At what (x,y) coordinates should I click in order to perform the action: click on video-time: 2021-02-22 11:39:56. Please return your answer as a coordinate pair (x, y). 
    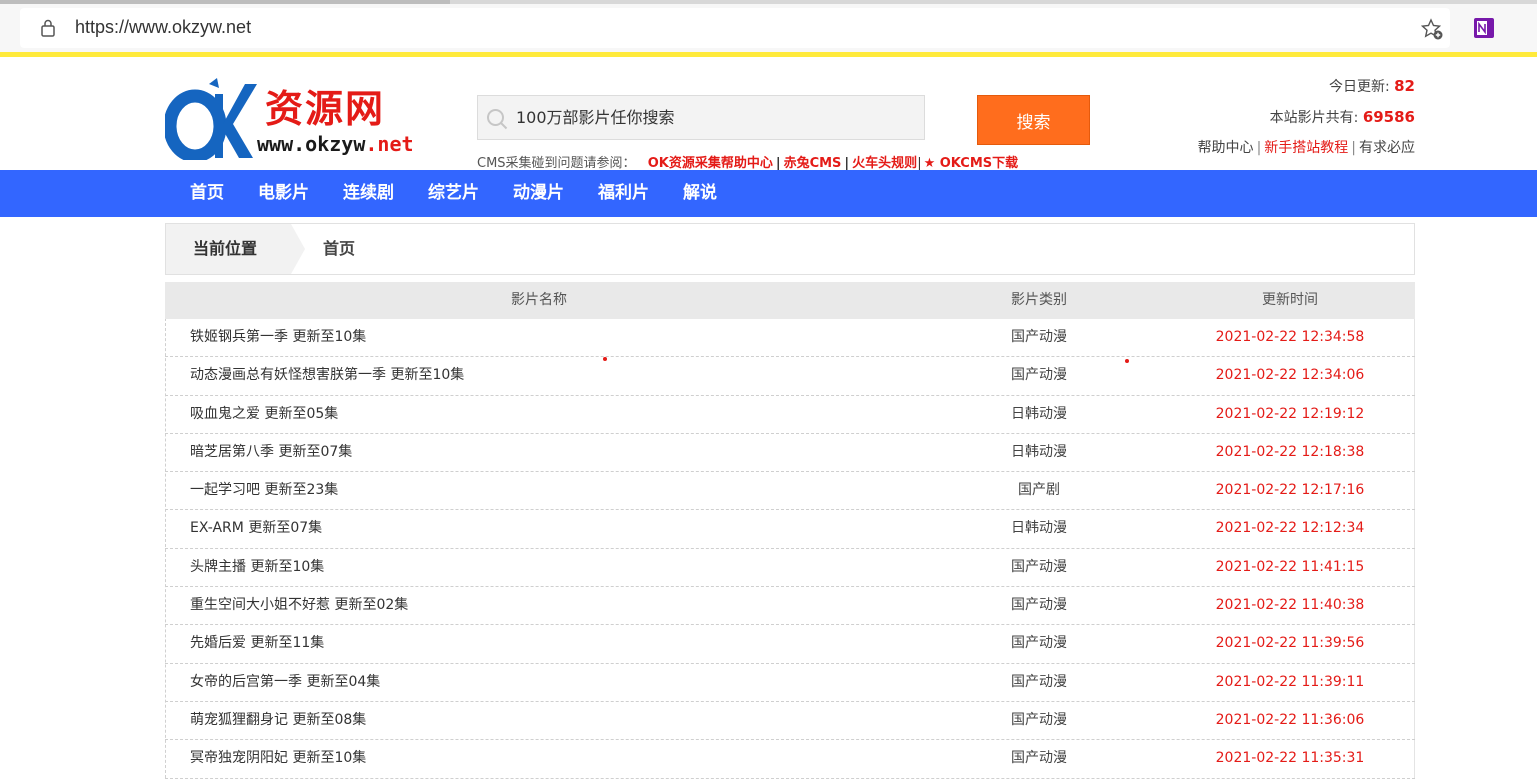
    Looking at the image, I should click on (1290, 643).